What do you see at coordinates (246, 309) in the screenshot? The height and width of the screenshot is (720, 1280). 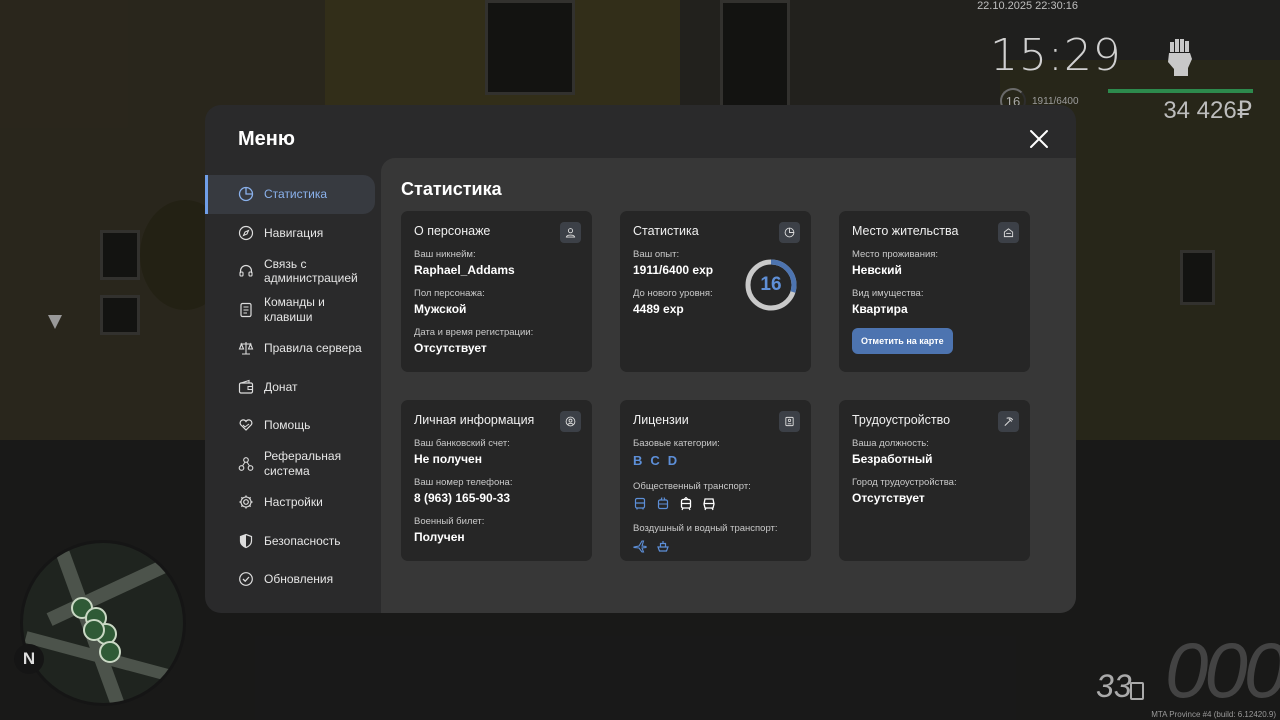 I see `document-icon` at bounding box center [246, 309].